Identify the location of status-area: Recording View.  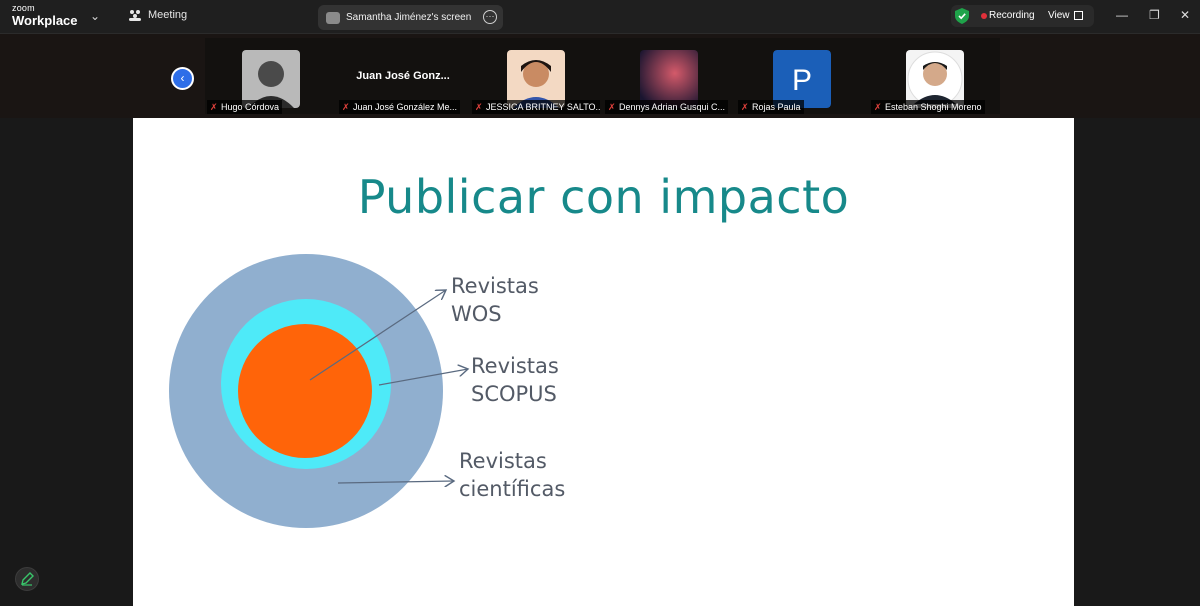
(1022, 16).